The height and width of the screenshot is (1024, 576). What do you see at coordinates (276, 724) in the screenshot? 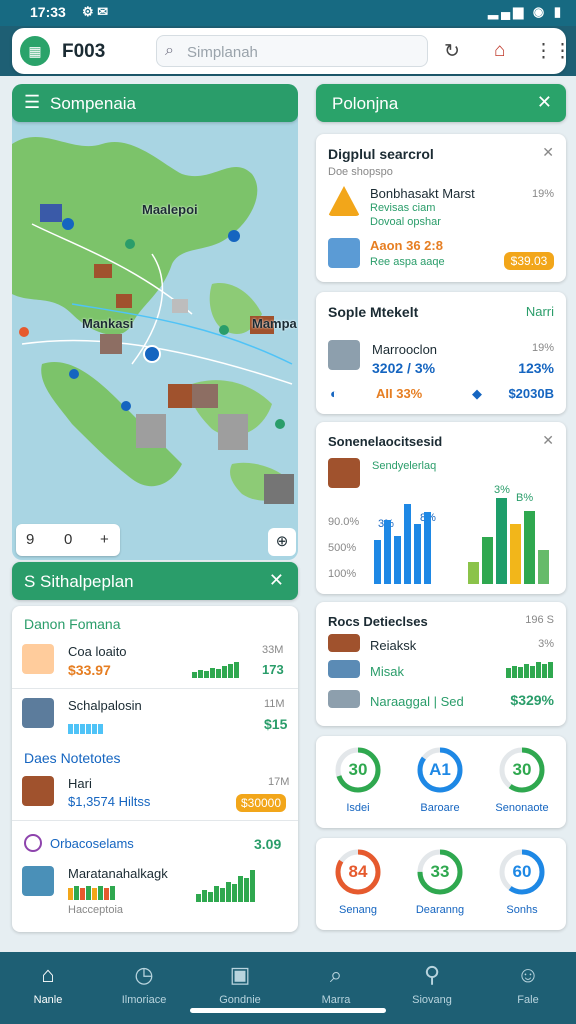
I see `item-figure: $15` at bounding box center [276, 724].